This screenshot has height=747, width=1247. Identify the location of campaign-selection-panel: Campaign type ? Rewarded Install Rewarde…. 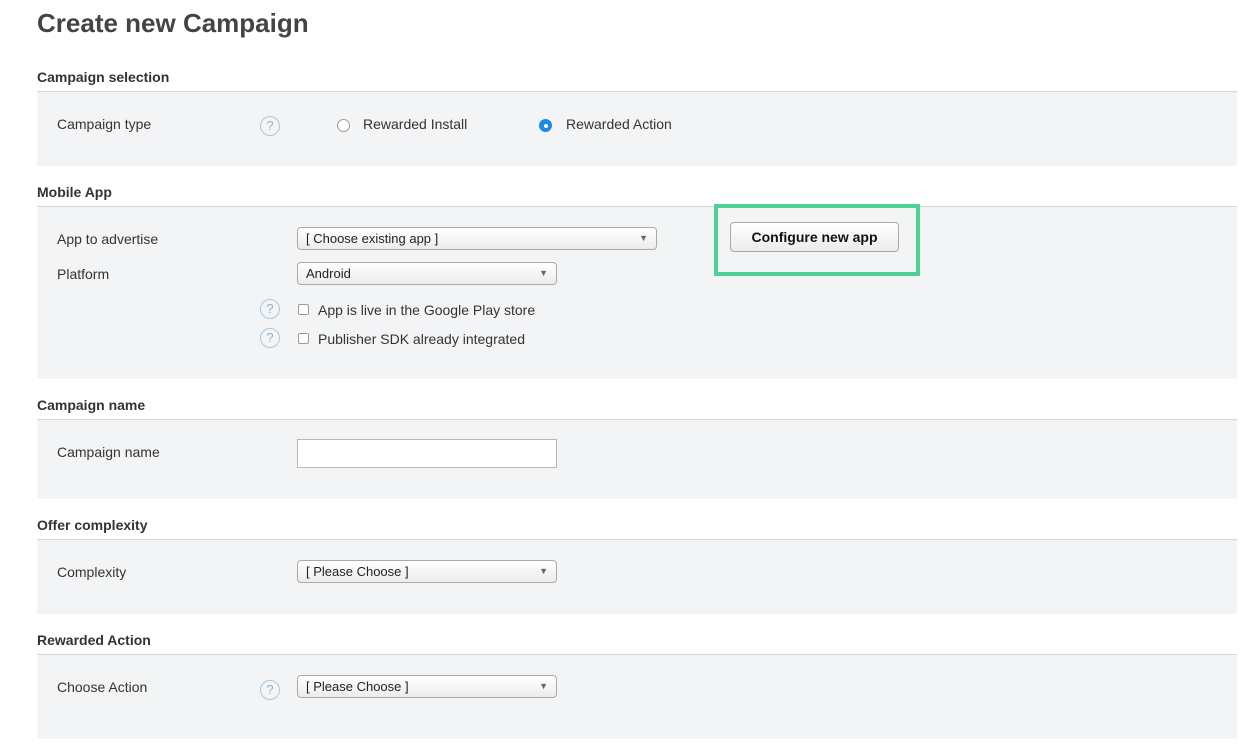
(637, 129).